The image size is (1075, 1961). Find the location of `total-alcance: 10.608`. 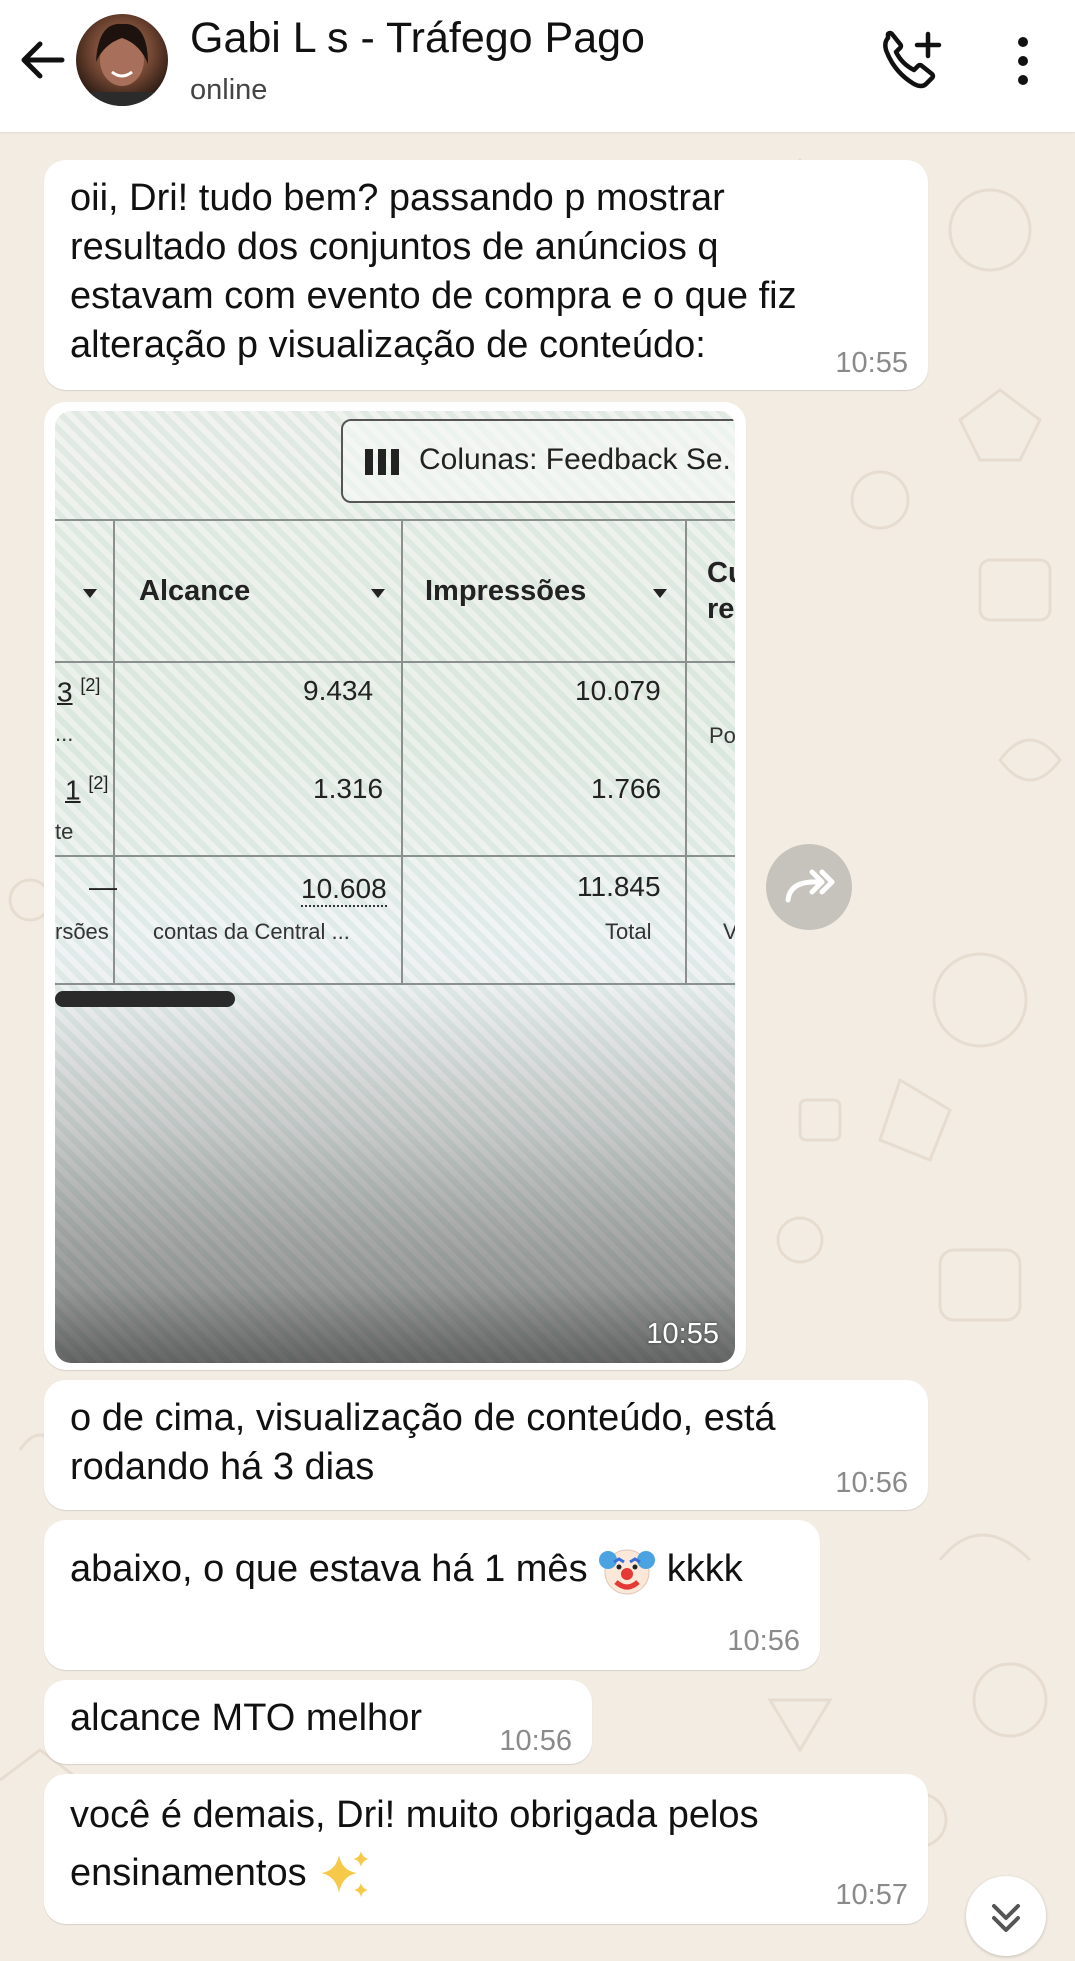

total-alcance: 10.608 is located at coordinates (344, 890).